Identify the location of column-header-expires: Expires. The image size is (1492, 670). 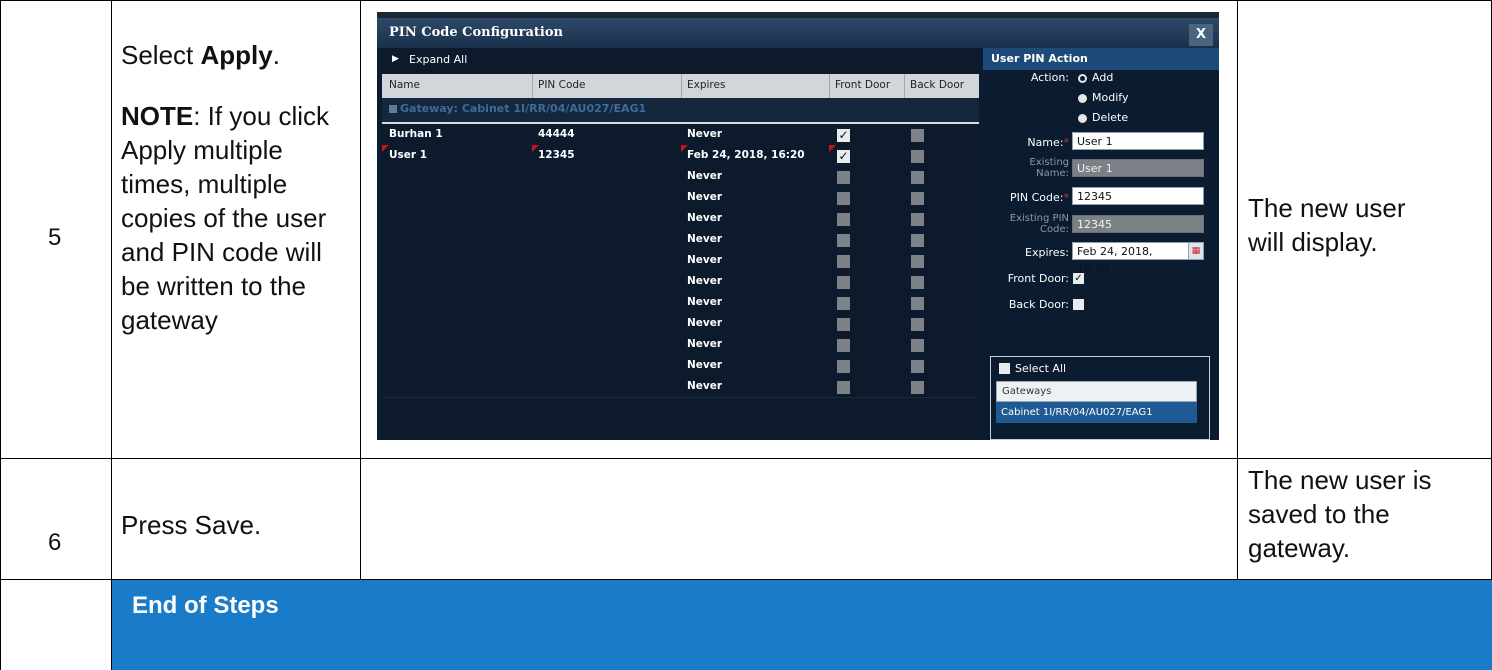
(706, 85).